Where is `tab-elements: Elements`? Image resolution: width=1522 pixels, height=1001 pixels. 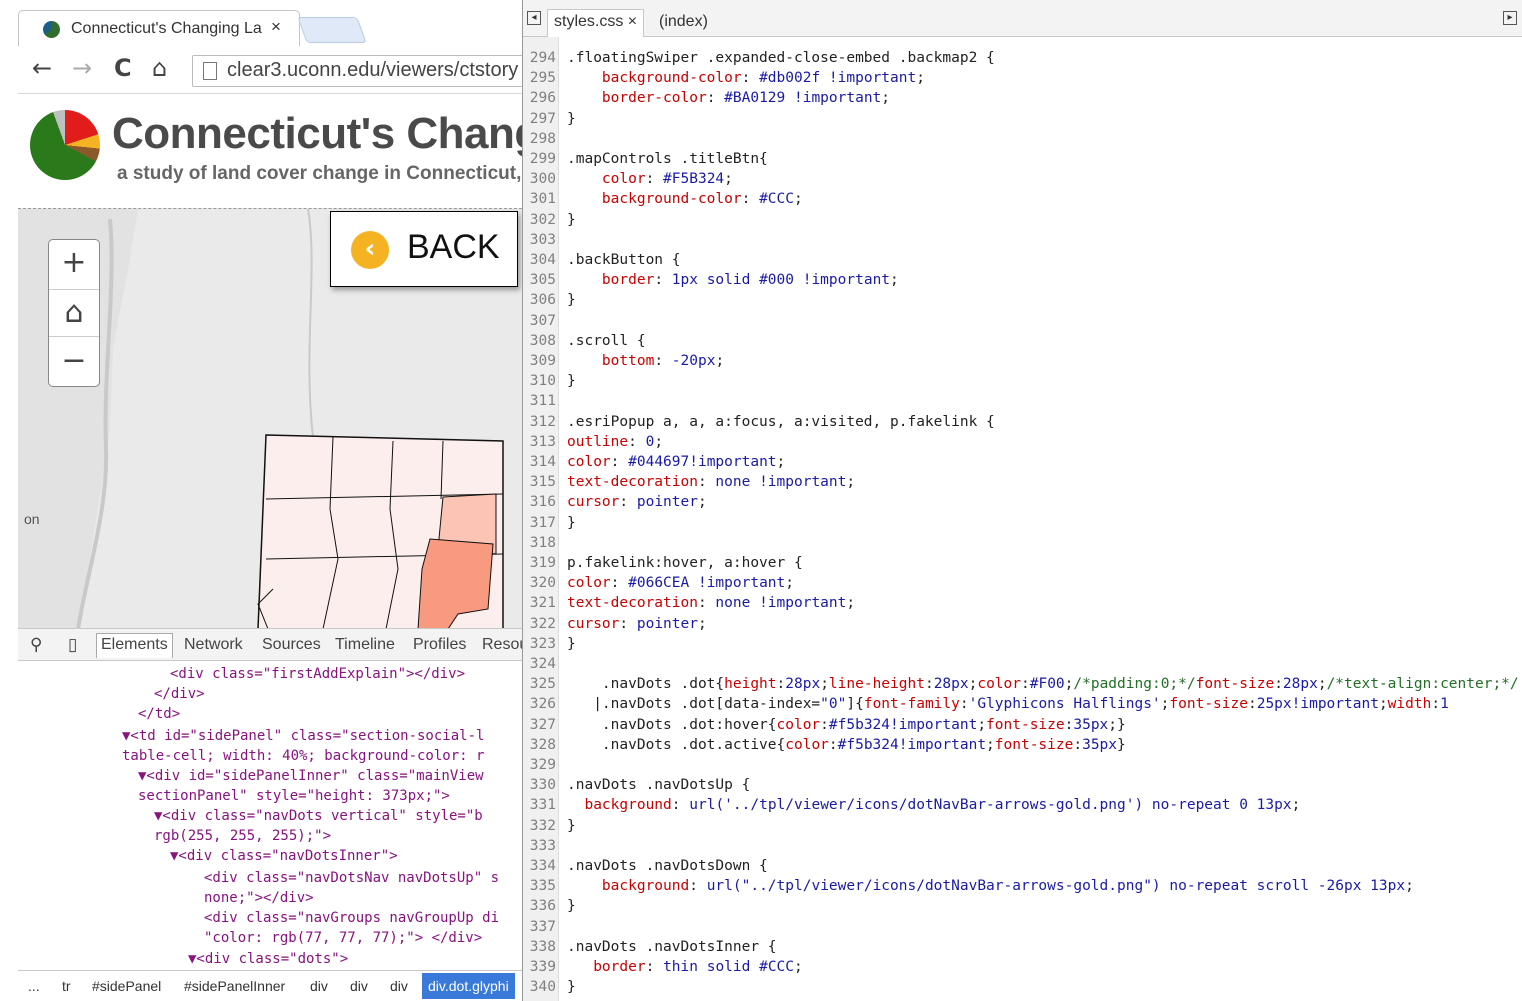
tab-elements: Elements is located at coordinates (134, 645).